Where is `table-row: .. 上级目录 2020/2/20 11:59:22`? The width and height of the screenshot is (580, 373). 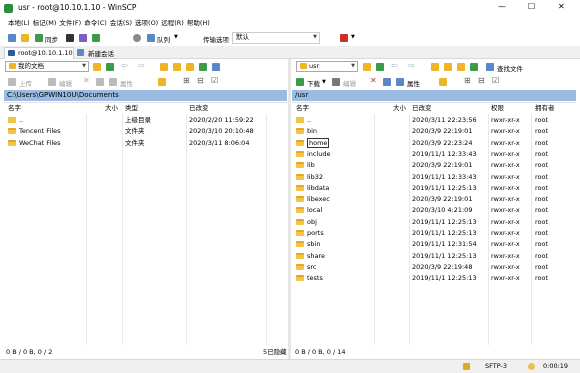
table-row: .. 上级目录 2020/2/20 11:59:22 is located at coordinates (145, 120).